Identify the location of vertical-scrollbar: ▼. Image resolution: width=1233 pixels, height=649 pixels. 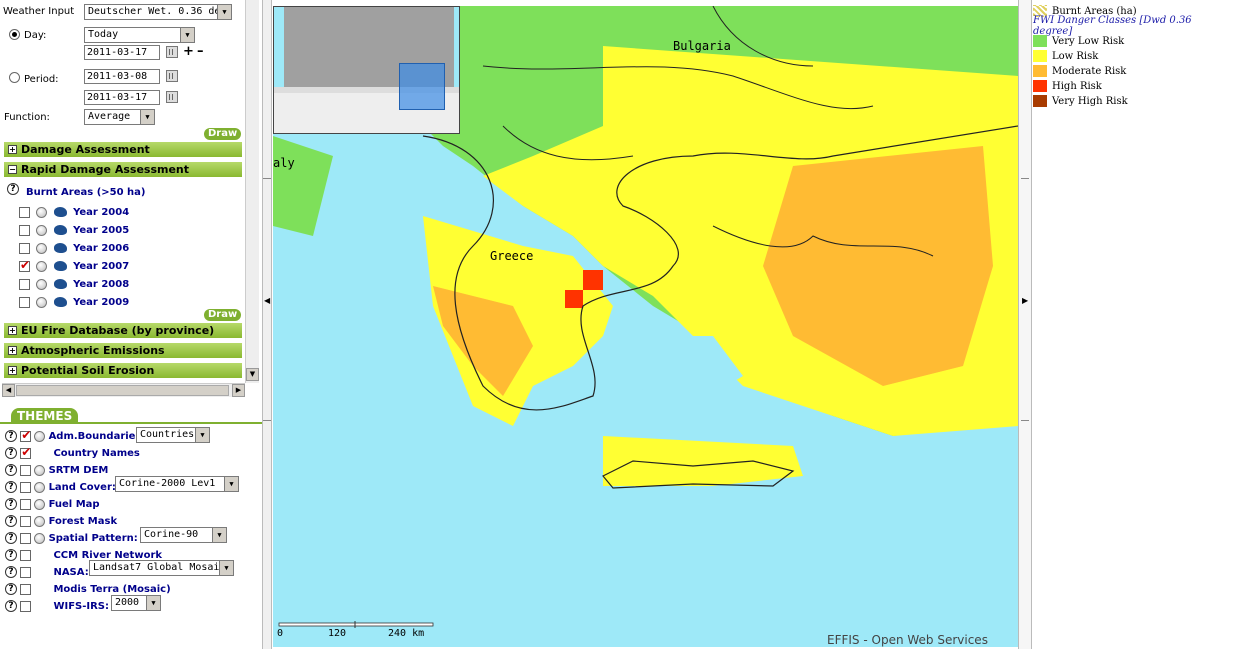
(252, 191).